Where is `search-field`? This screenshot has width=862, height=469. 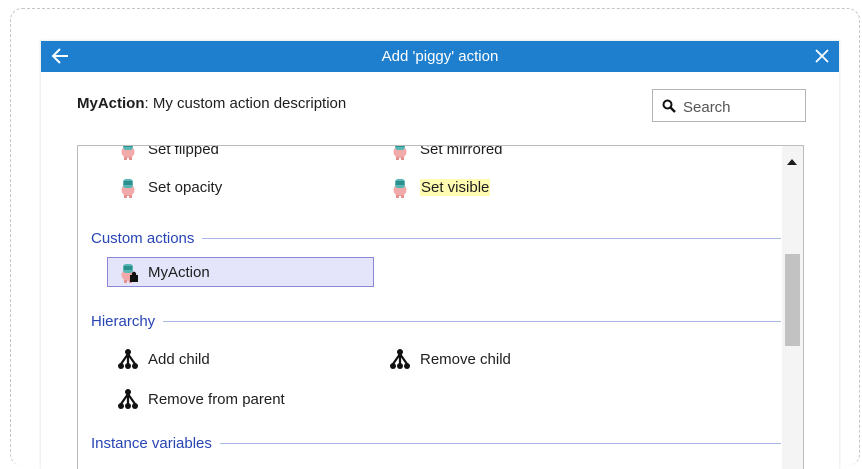
search-field is located at coordinates (729, 105).